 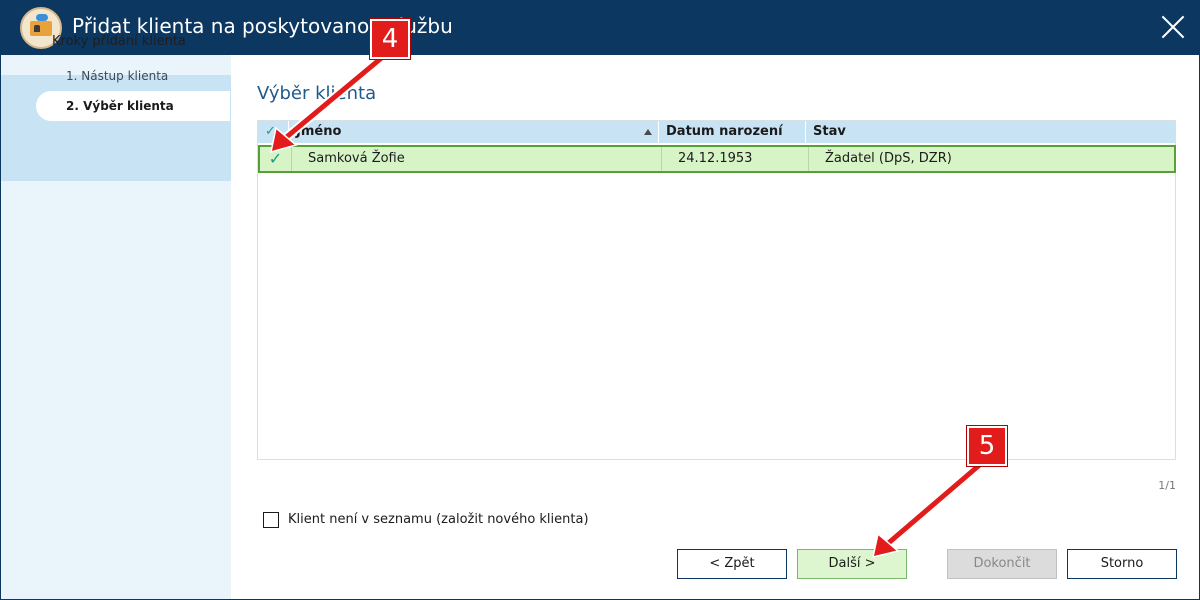 What do you see at coordinates (474, 132) in the screenshot?
I see `column-header-name: Jméno` at bounding box center [474, 132].